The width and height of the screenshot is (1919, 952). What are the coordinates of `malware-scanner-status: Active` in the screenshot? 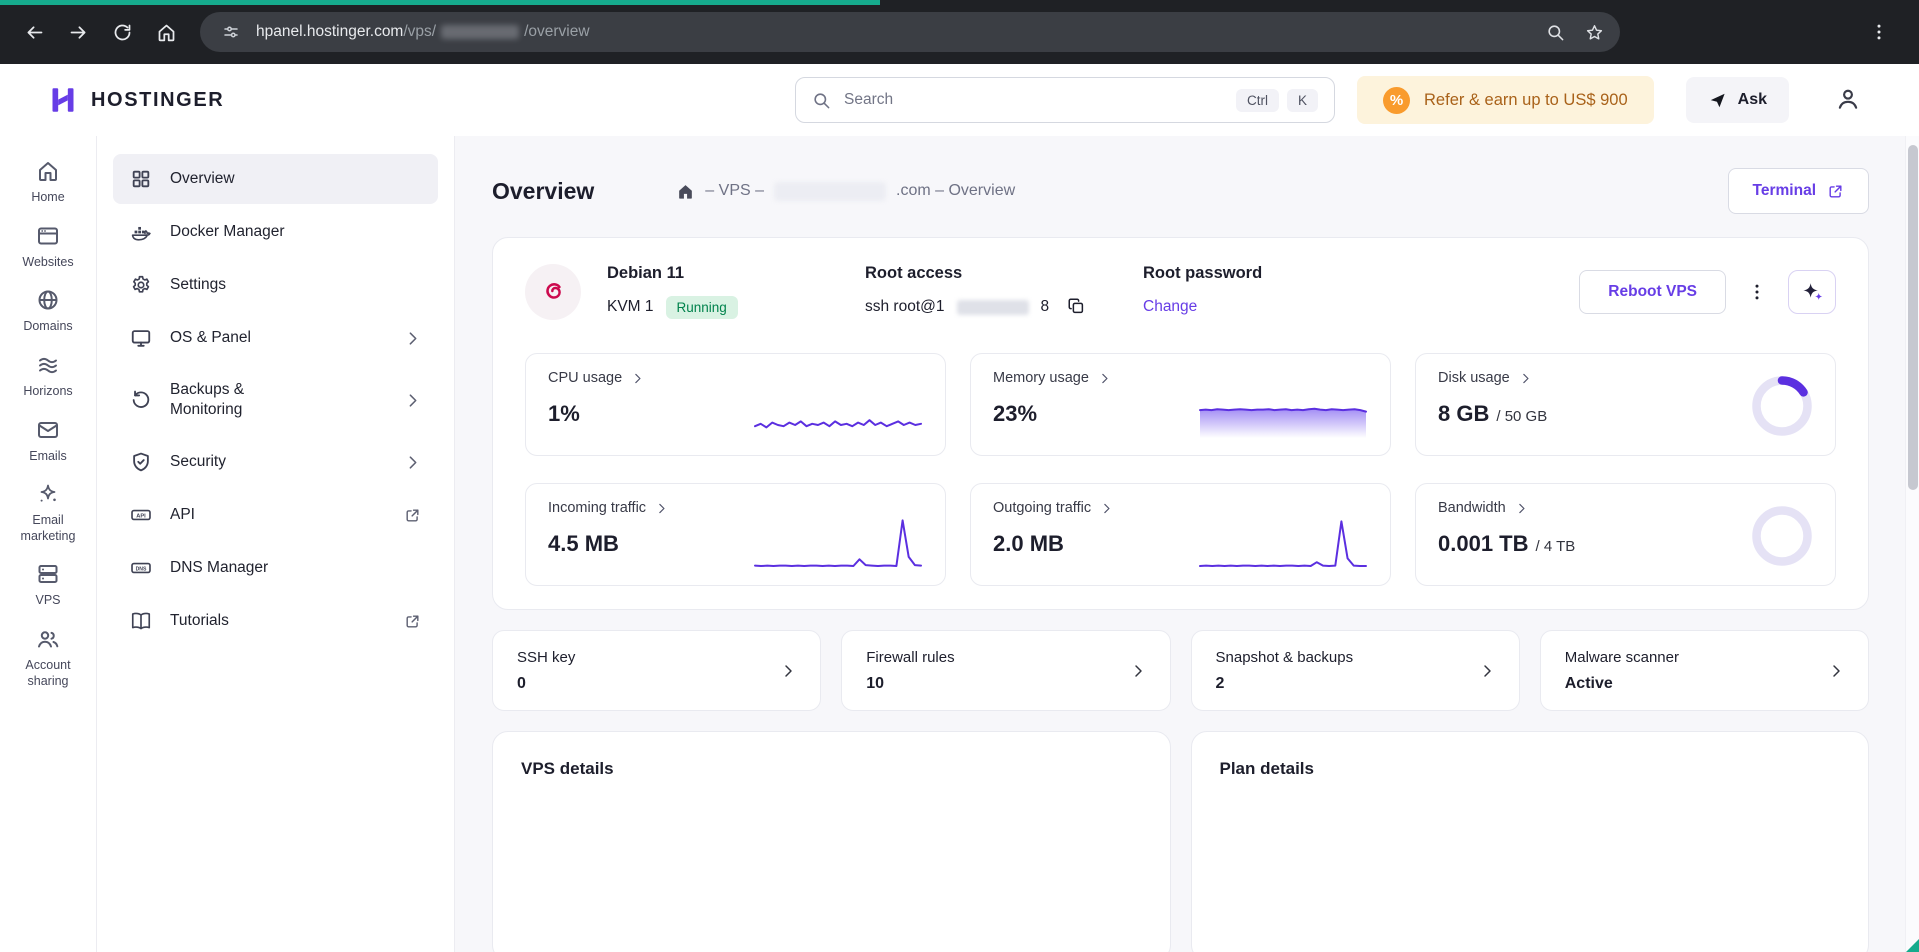 It's located at (1588, 683).